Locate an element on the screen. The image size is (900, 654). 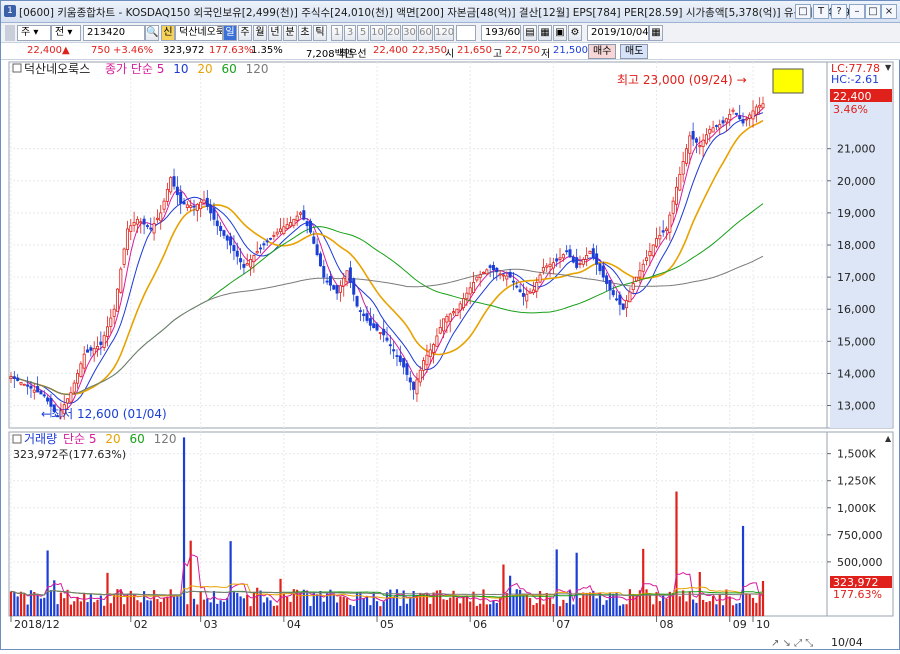
unit-custom-input is located at coordinates (466, 33).